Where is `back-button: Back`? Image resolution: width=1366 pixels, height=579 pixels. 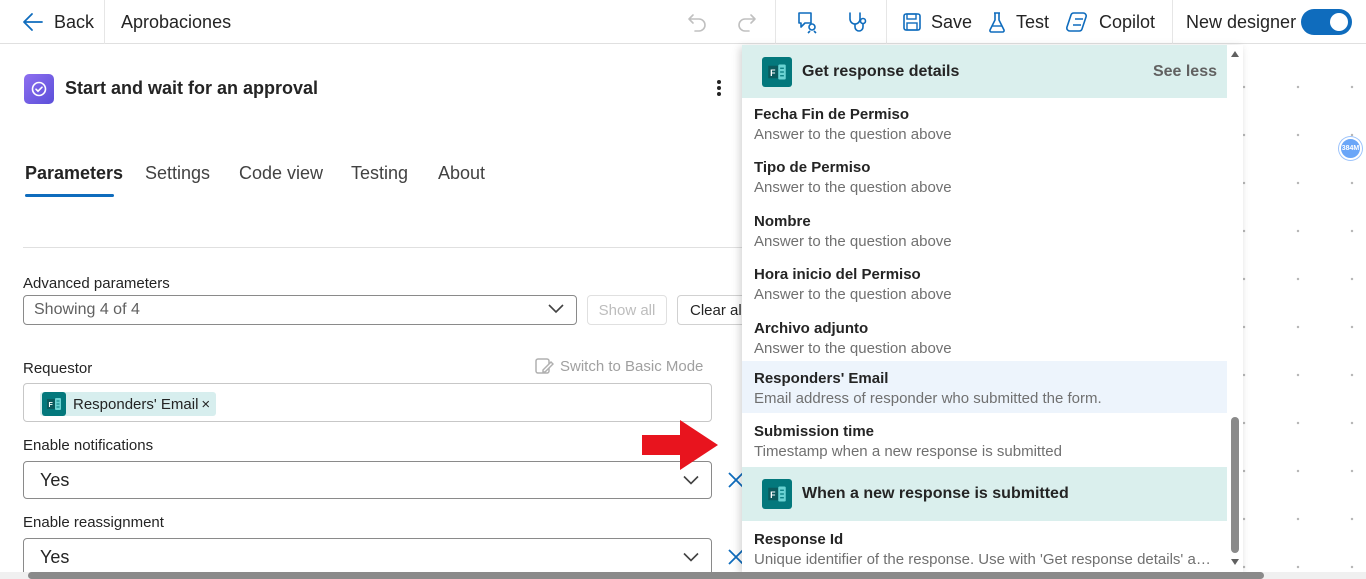
back-button: Back is located at coordinates (58, 22).